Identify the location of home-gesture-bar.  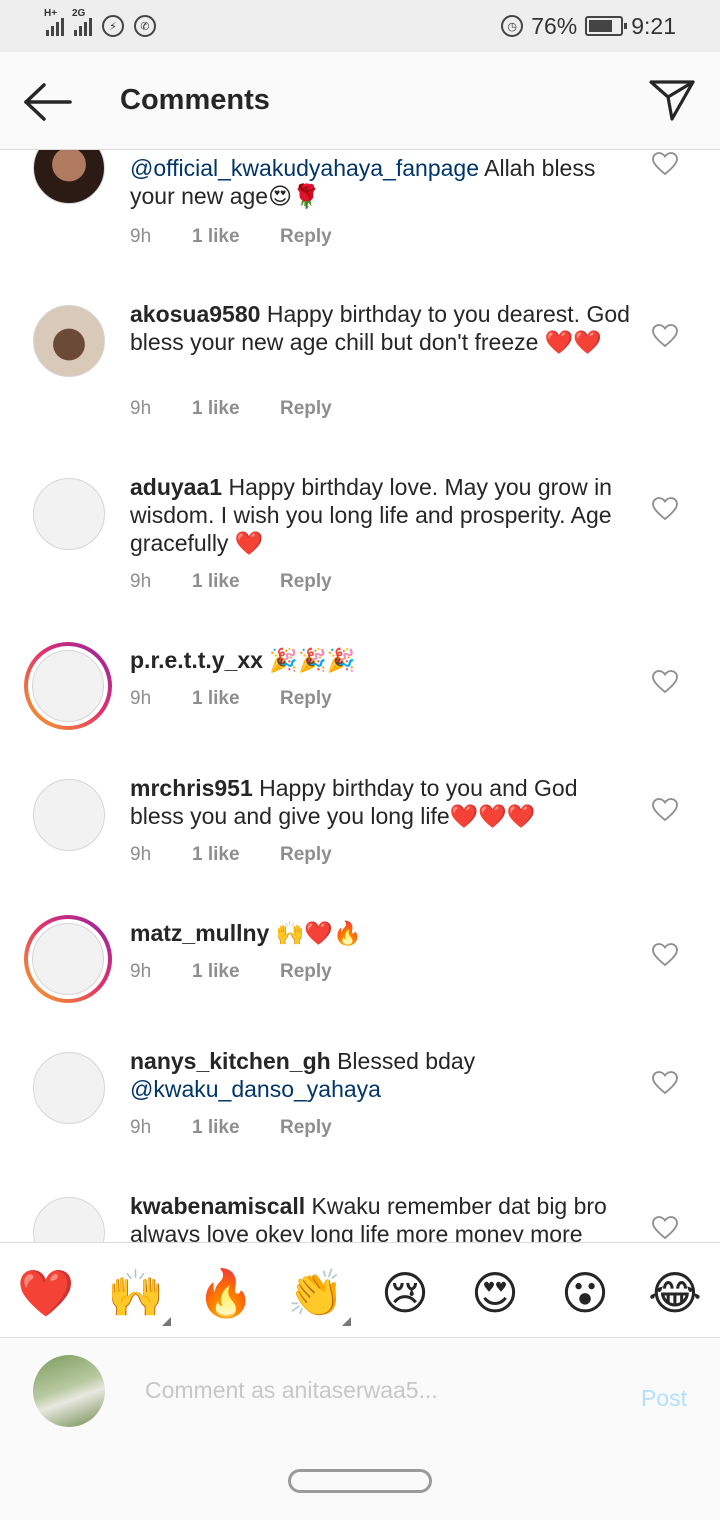
(360, 1481).